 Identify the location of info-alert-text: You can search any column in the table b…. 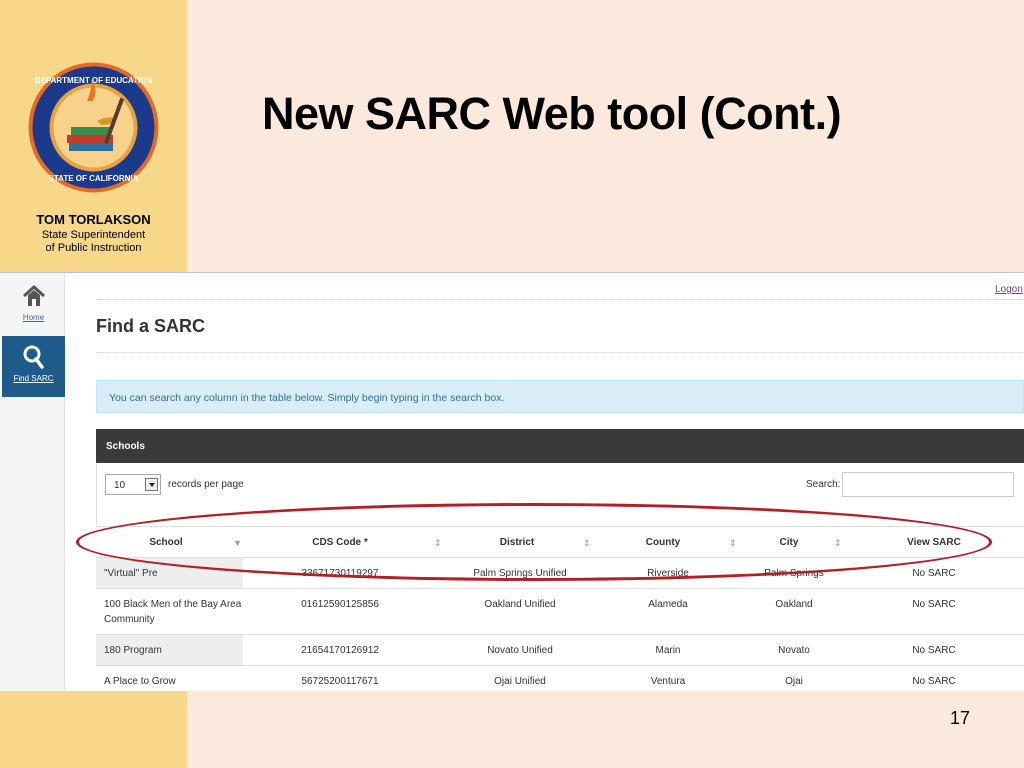
(307, 398).